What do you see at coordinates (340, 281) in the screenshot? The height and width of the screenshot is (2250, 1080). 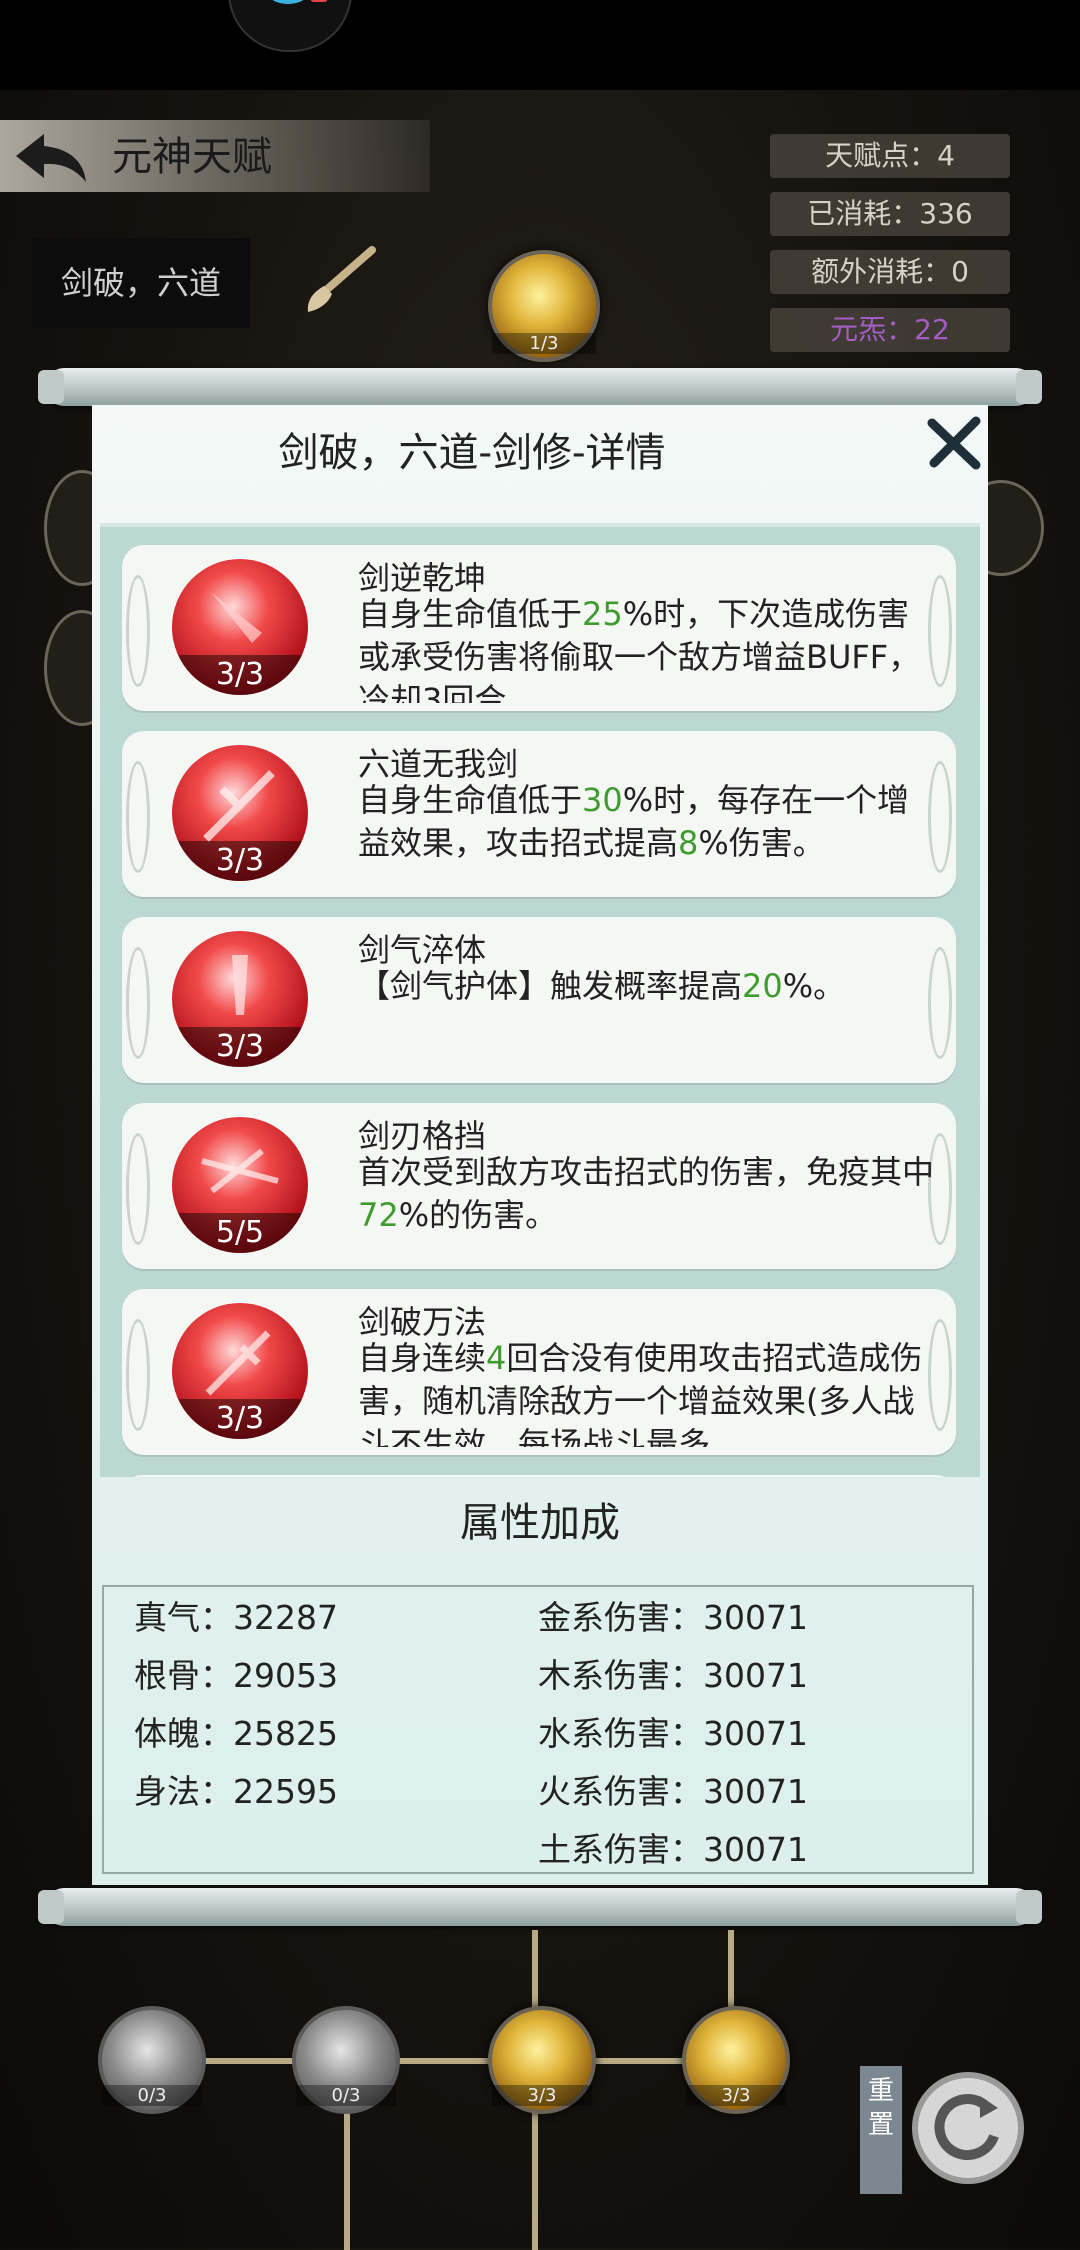 I see `brush-edit-icon` at bounding box center [340, 281].